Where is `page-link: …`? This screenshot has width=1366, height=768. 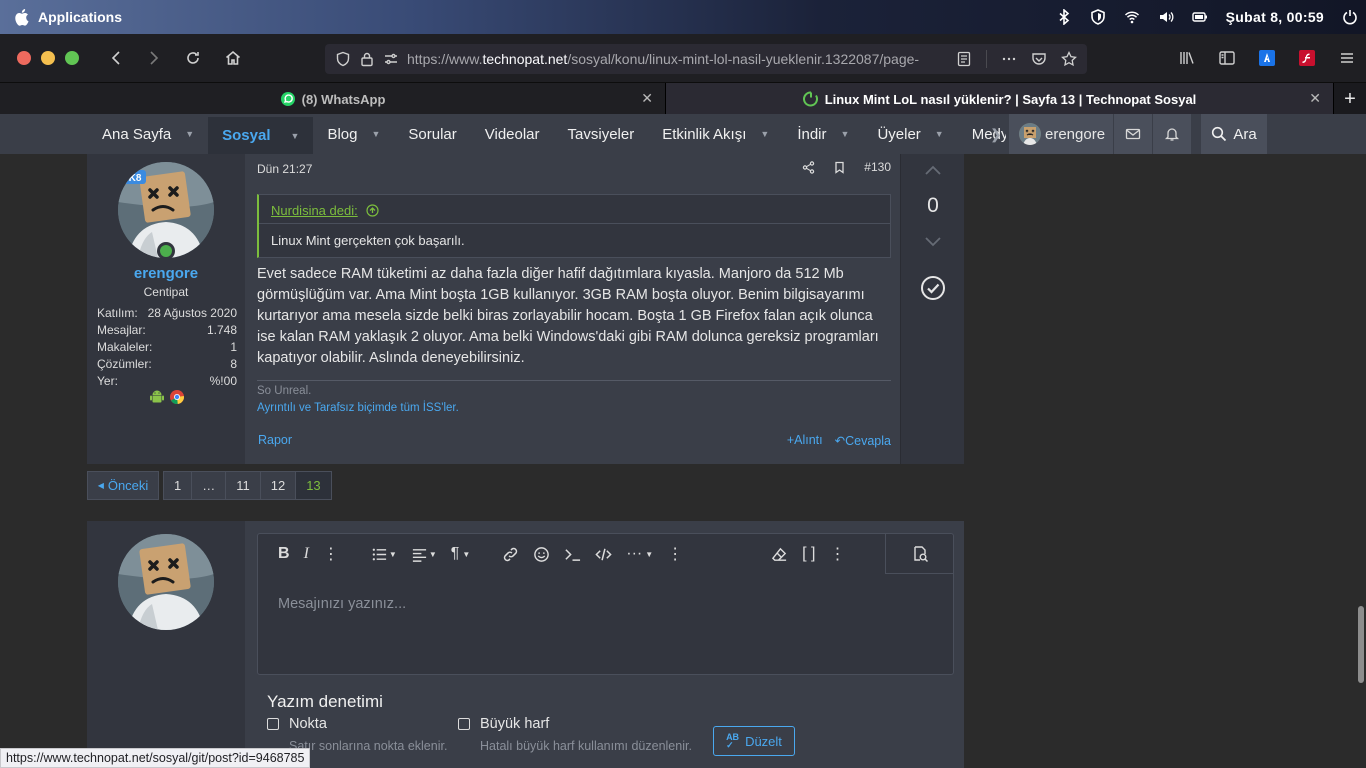
page-link: … is located at coordinates (209, 485).